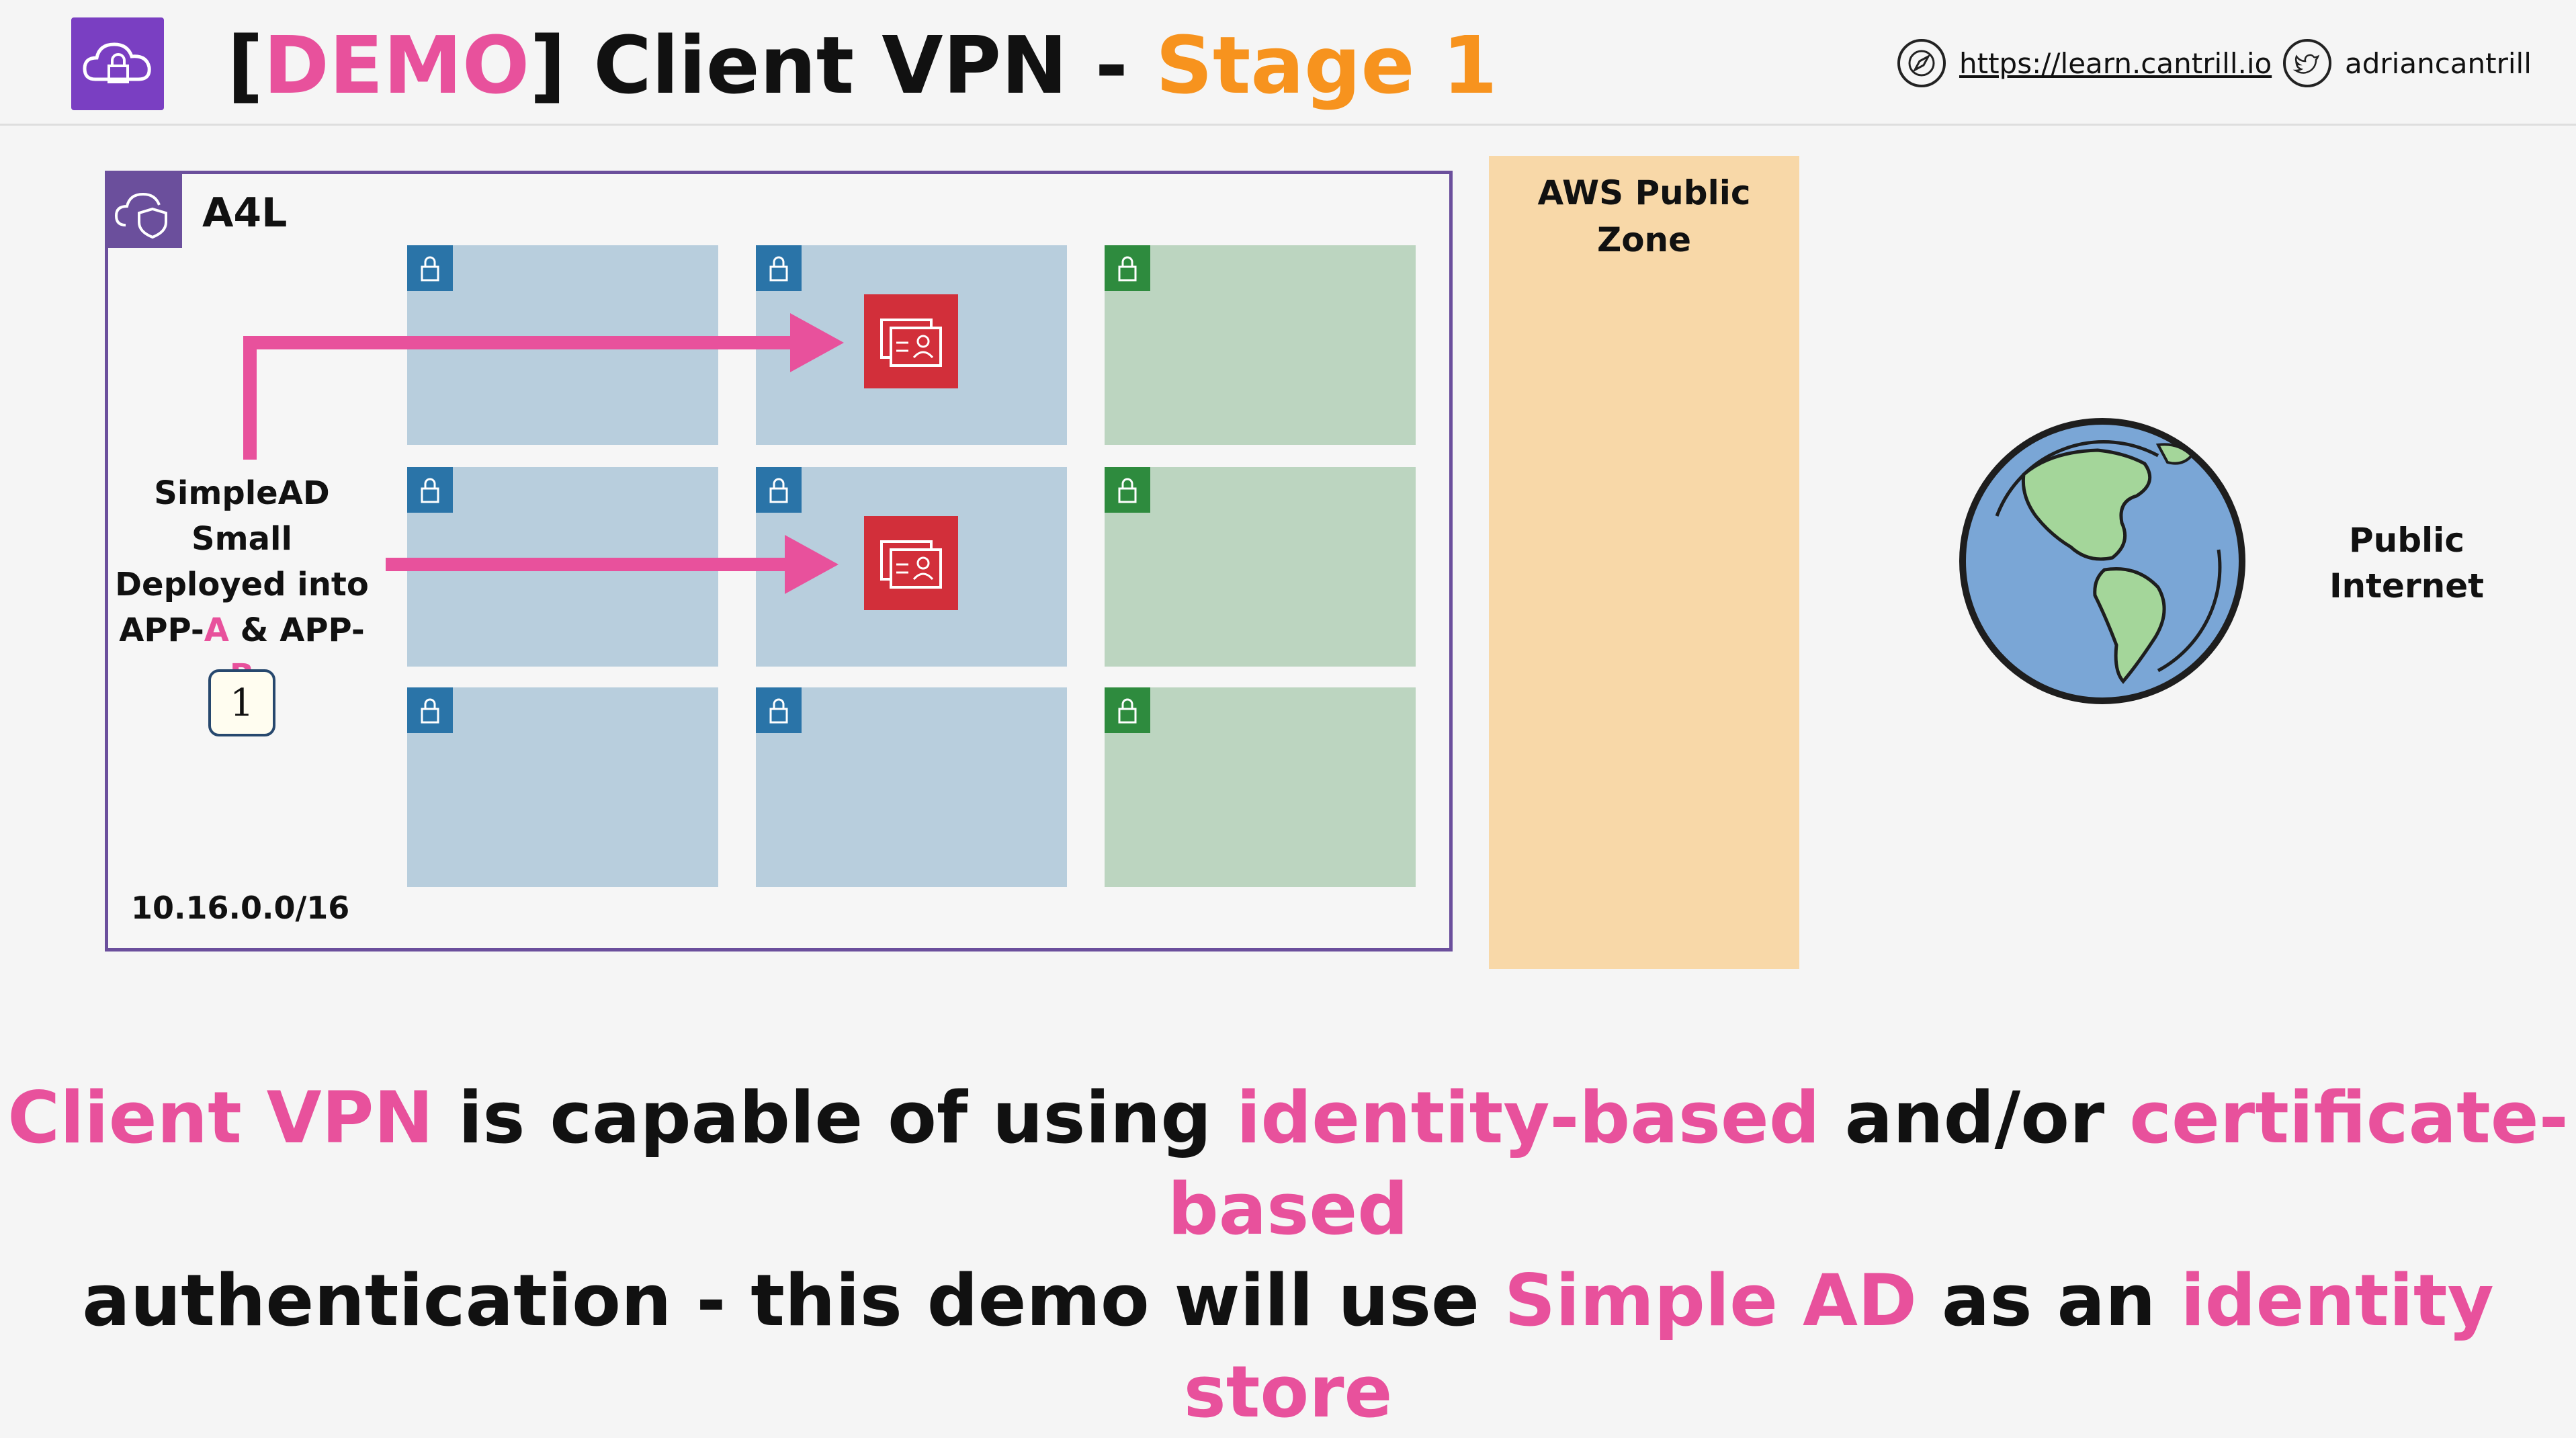 The image size is (2576, 1438). I want to click on annotation-app-mid: & APP-, so click(296, 630).